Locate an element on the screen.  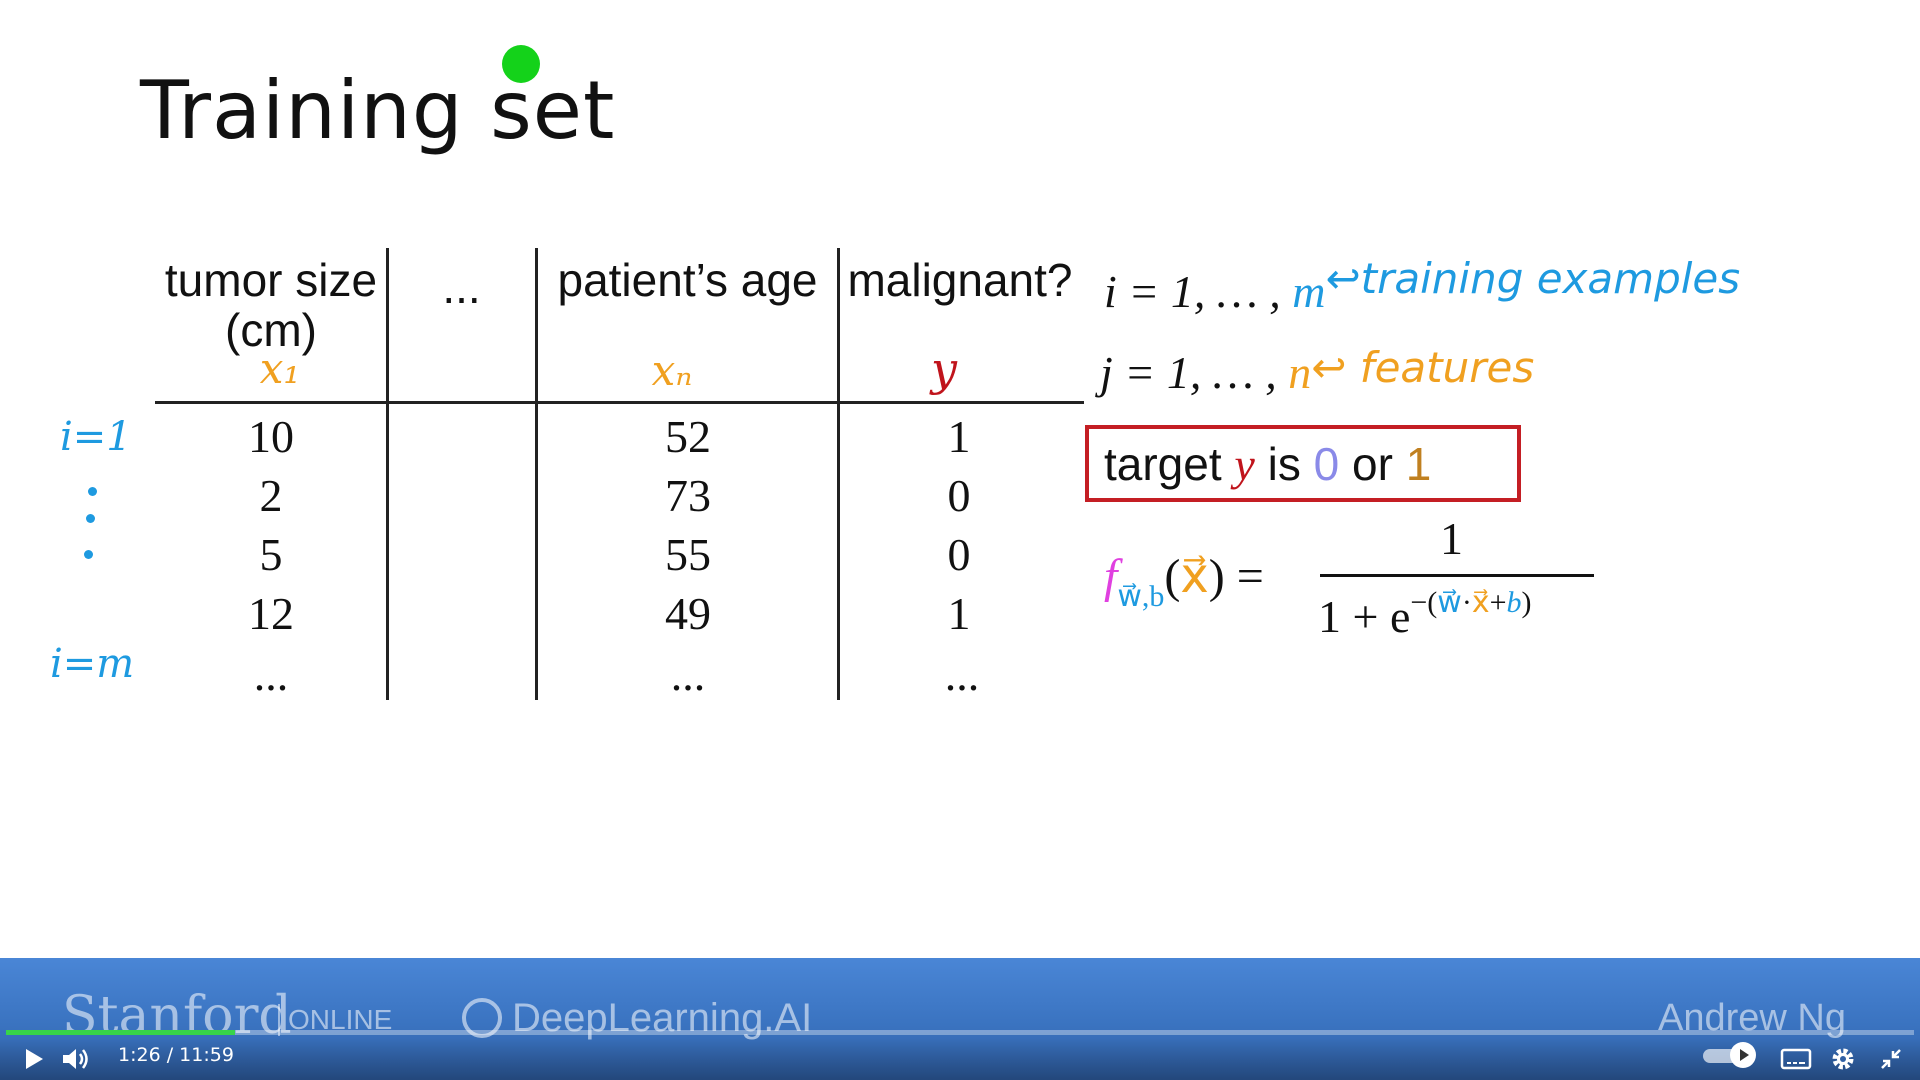
i-range-m: m is located at coordinates (1309, 291).